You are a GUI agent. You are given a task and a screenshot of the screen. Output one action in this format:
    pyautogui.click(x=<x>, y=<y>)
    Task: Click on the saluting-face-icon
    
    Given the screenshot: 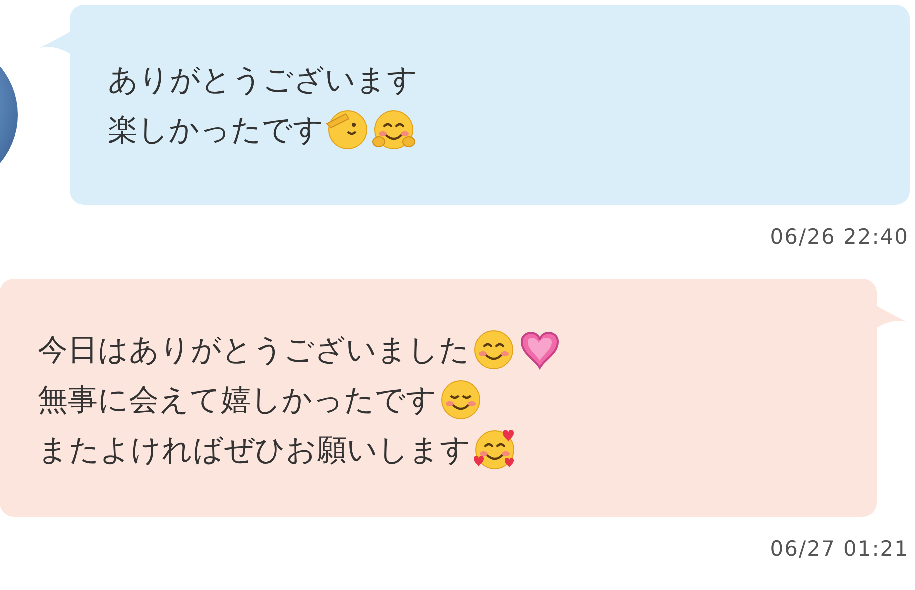 What is the action you would take?
    pyautogui.click(x=348, y=130)
    